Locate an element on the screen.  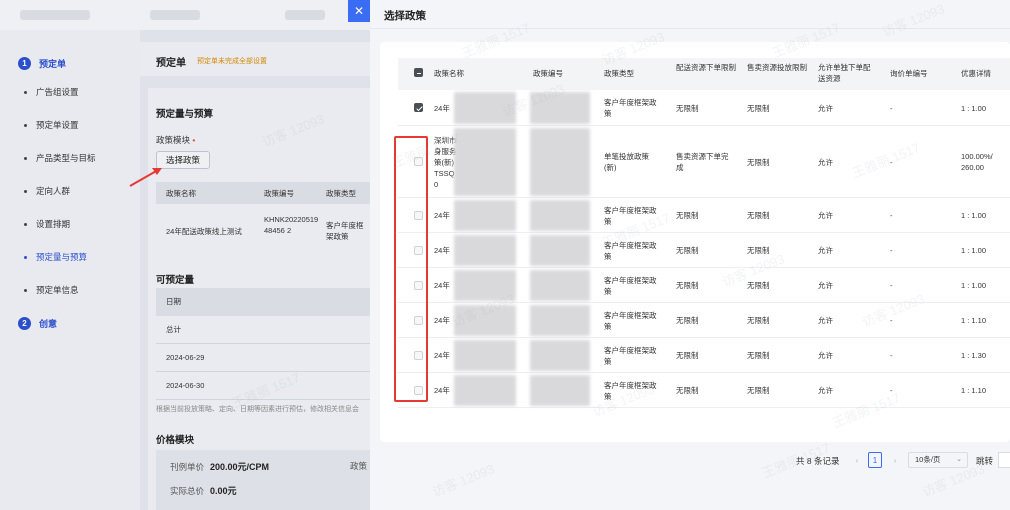
next-page-button: › is located at coordinates (895, 460).